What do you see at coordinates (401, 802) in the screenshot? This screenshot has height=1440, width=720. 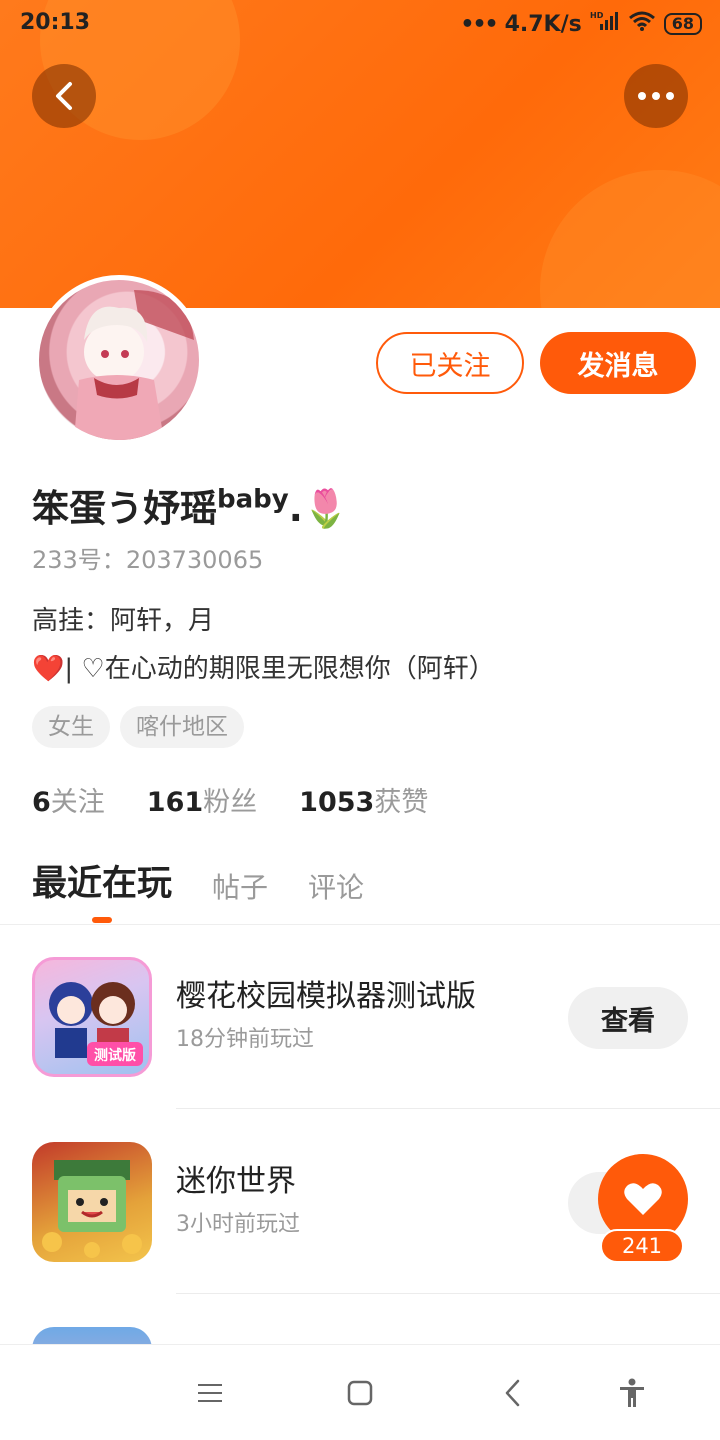 I see `stat-label: 获赞` at bounding box center [401, 802].